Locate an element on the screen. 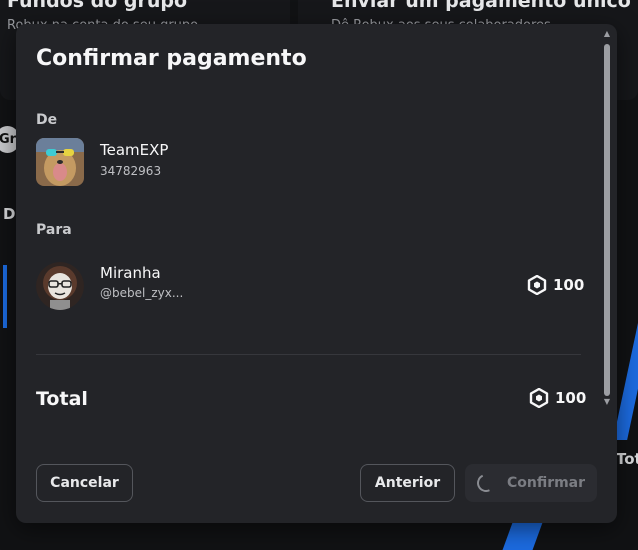  spinner-icon is located at coordinates (486, 483).